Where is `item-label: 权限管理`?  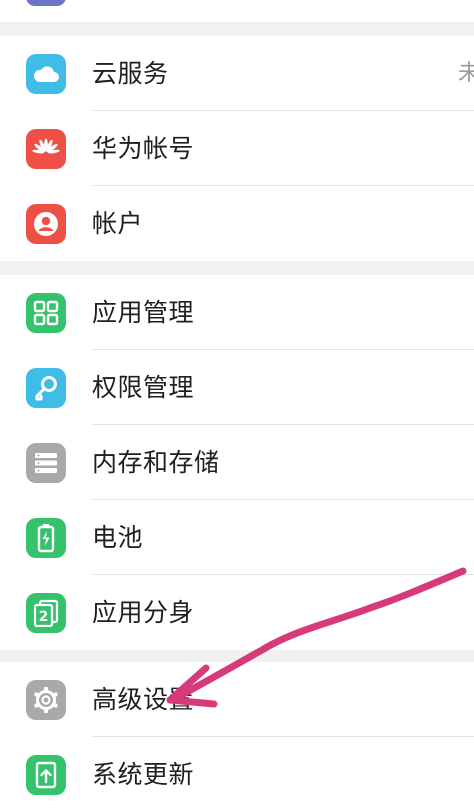
item-label: 权限管理 is located at coordinates (143, 387).